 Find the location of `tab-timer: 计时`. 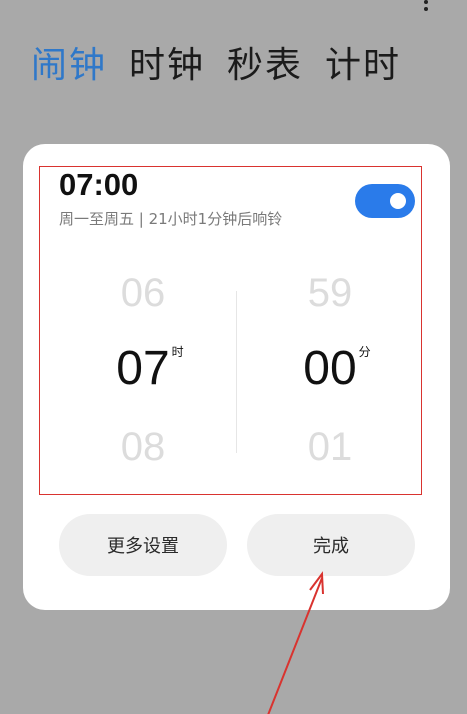

tab-timer: 计时 is located at coordinates (363, 66).